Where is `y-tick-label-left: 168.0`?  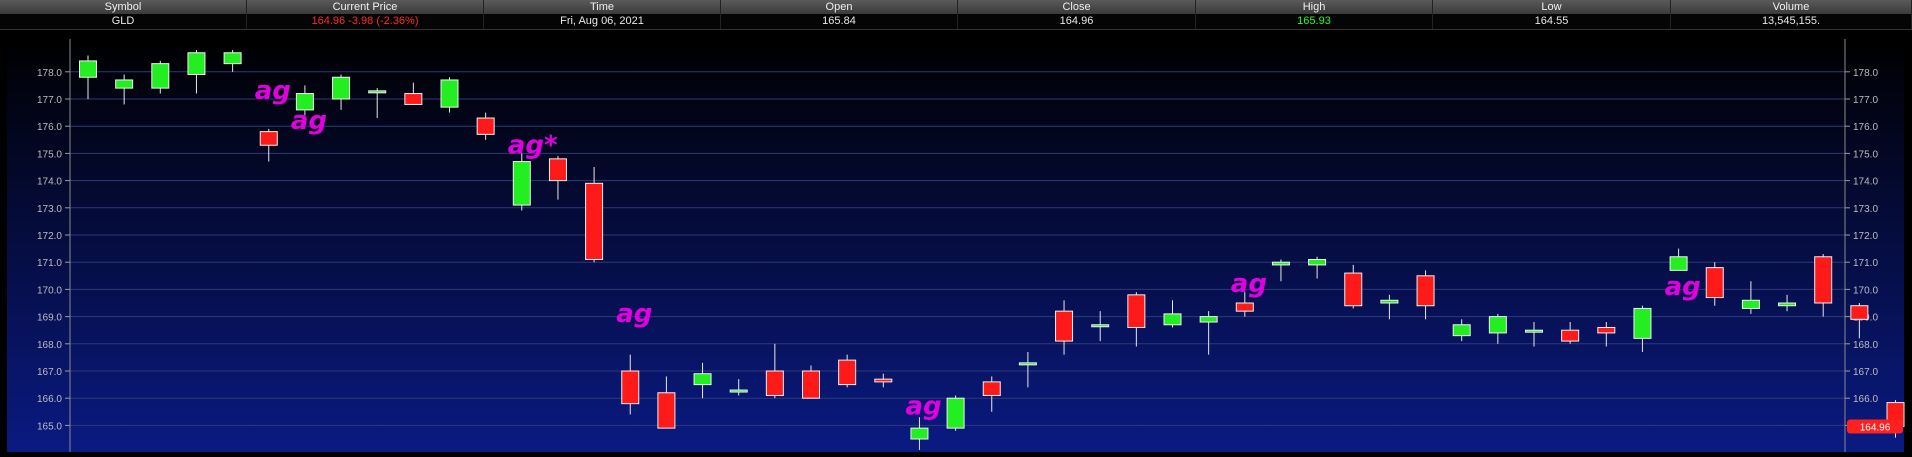 y-tick-label-left: 168.0 is located at coordinates (49, 345).